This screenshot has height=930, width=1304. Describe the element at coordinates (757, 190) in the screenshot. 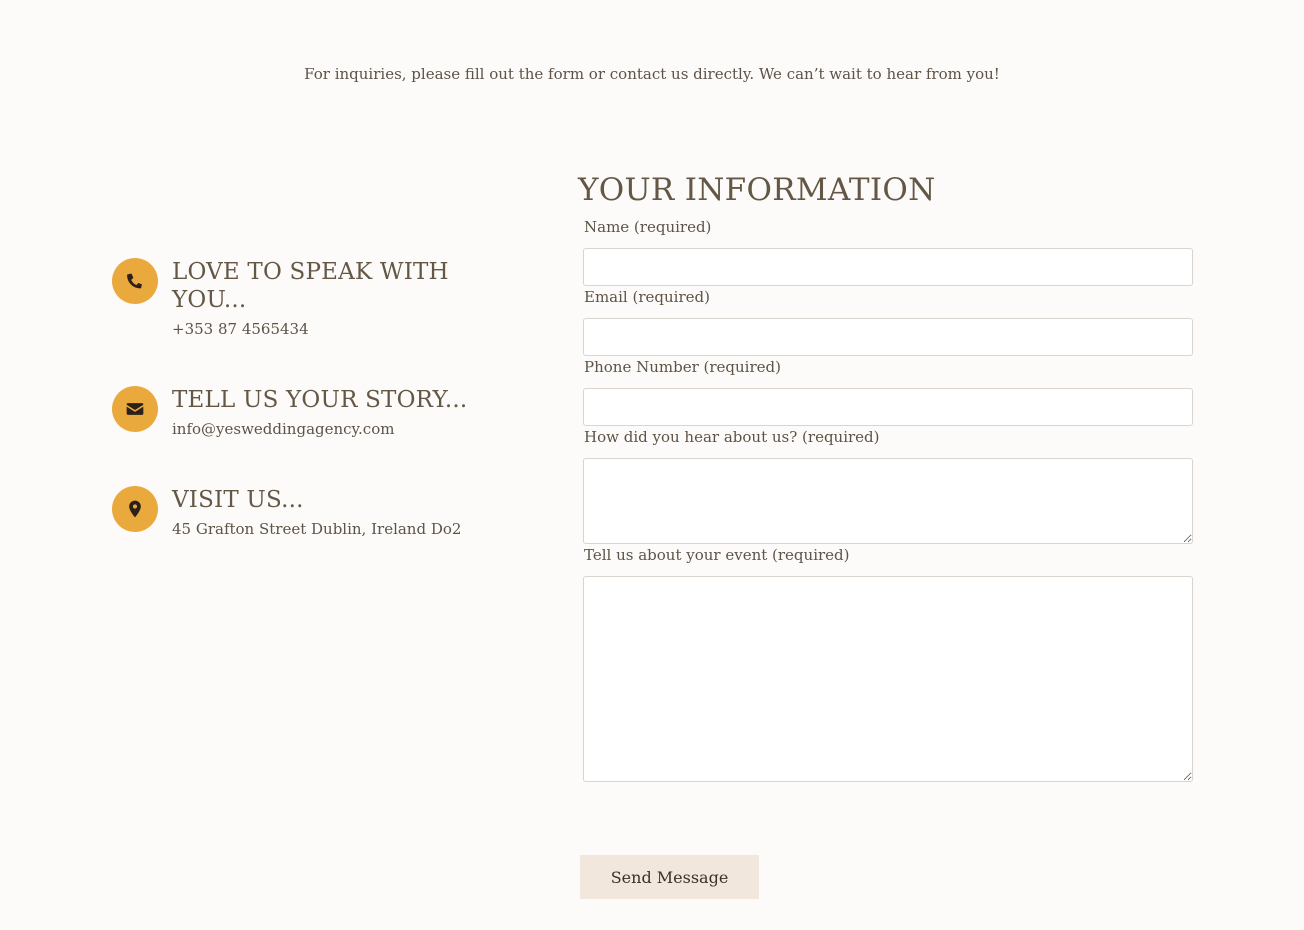

I see `form-title: YOUR INFORMATION` at that location.